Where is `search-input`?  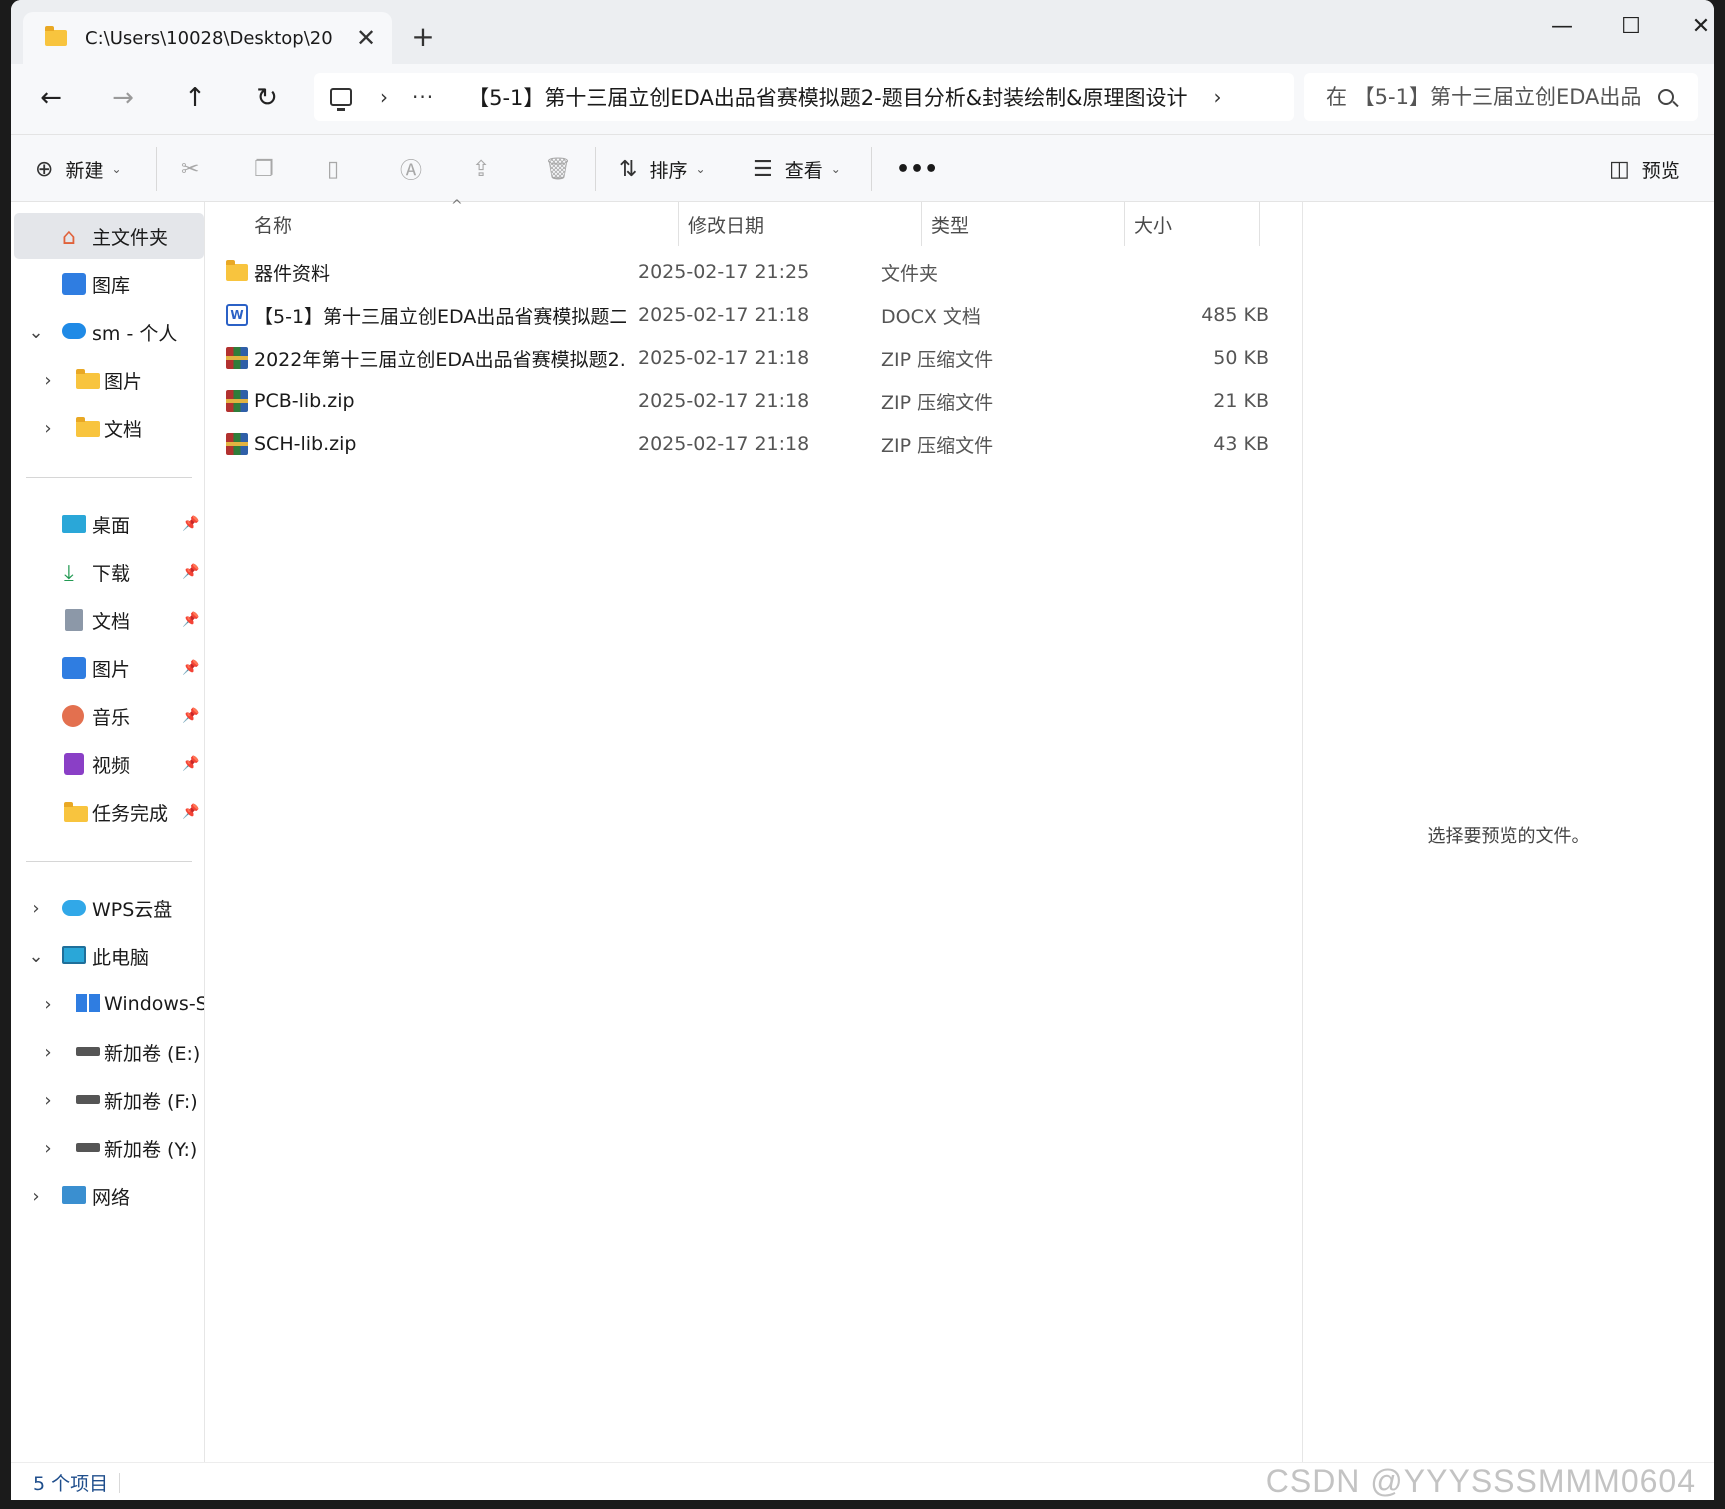
search-input is located at coordinates (1486, 97).